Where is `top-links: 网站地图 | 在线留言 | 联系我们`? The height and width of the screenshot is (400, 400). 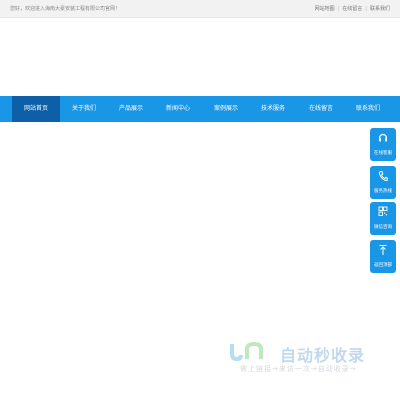 top-links: 网站地图 | 在线留言 | 联系我们 is located at coordinates (352, 9).